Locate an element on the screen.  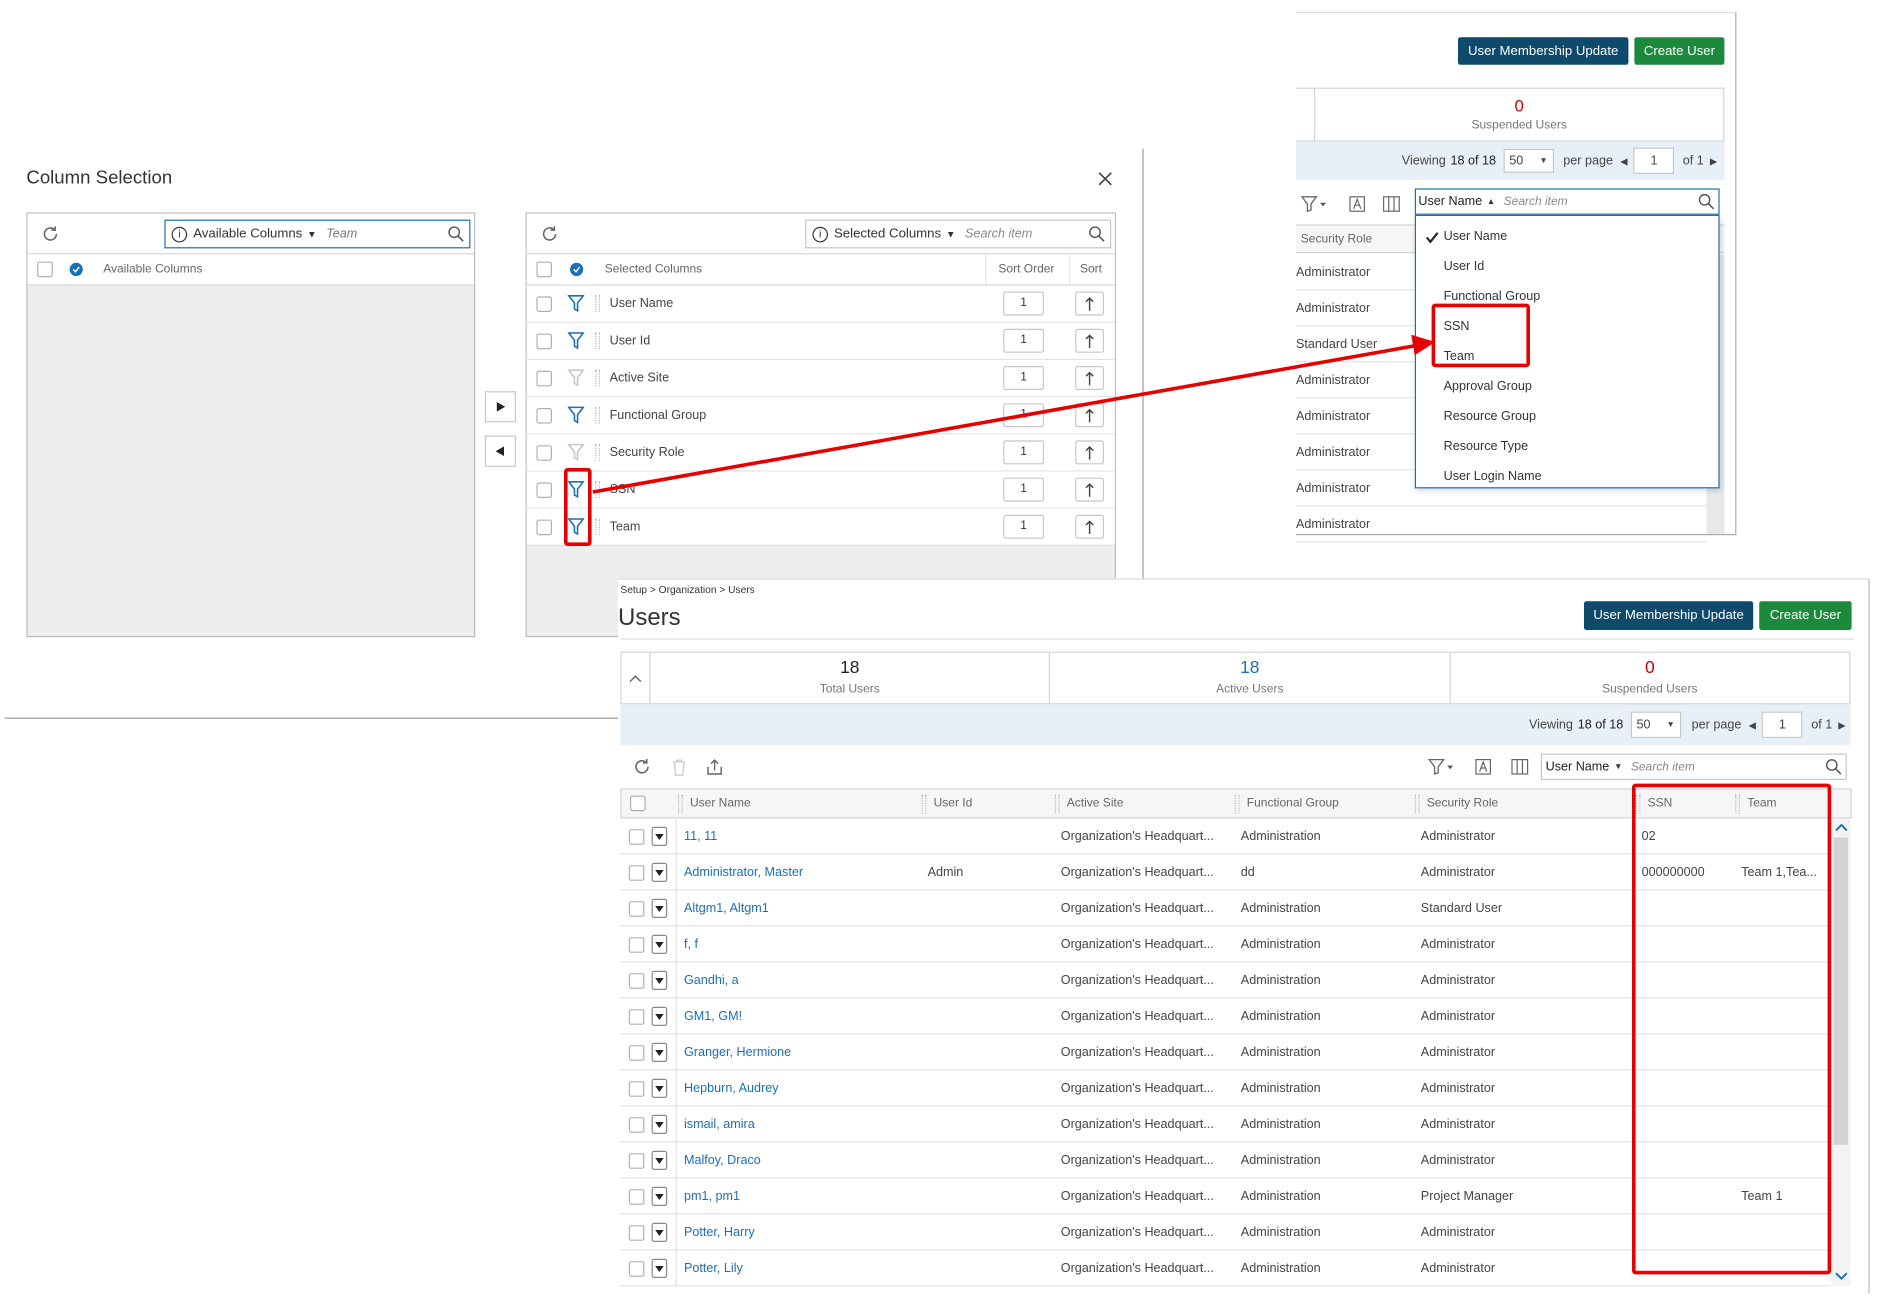
highlight-arrow-line is located at coordinates (1004, 418).